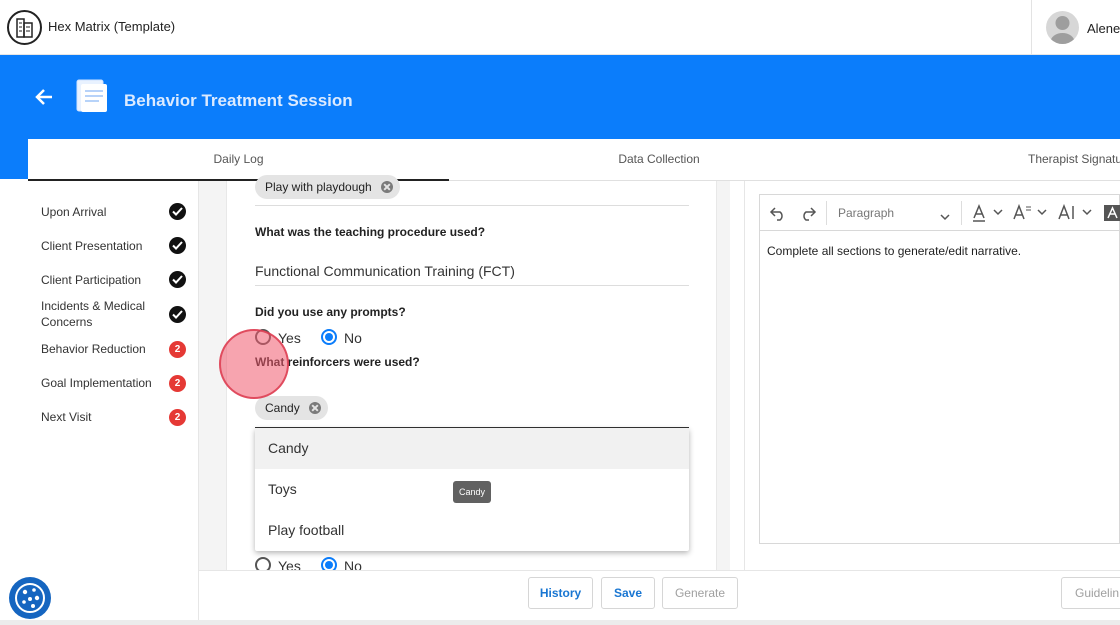  What do you see at coordinates (866, 213) in the screenshot?
I see `block-format-select: Paragraph` at bounding box center [866, 213].